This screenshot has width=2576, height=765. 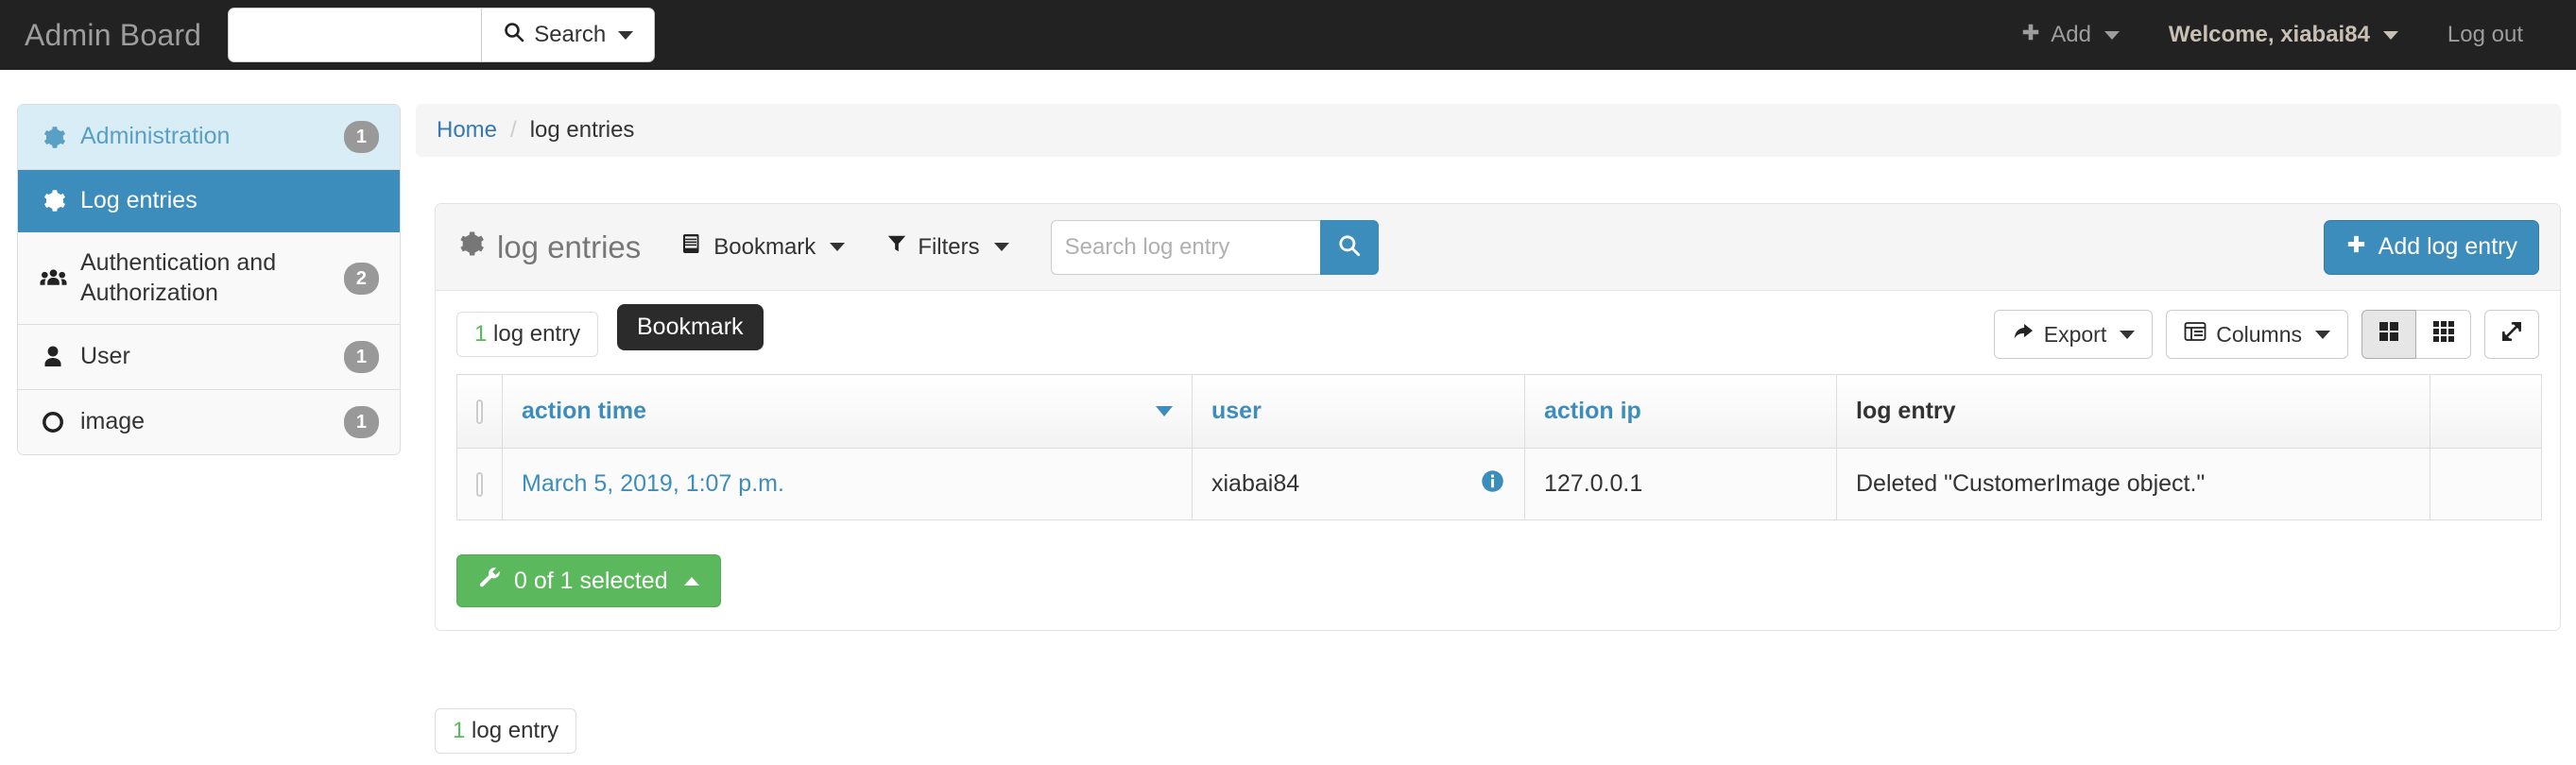 What do you see at coordinates (847, 484) in the screenshot?
I see `cell-action-time: March 5, 2019, 1:07 p.m.` at bounding box center [847, 484].